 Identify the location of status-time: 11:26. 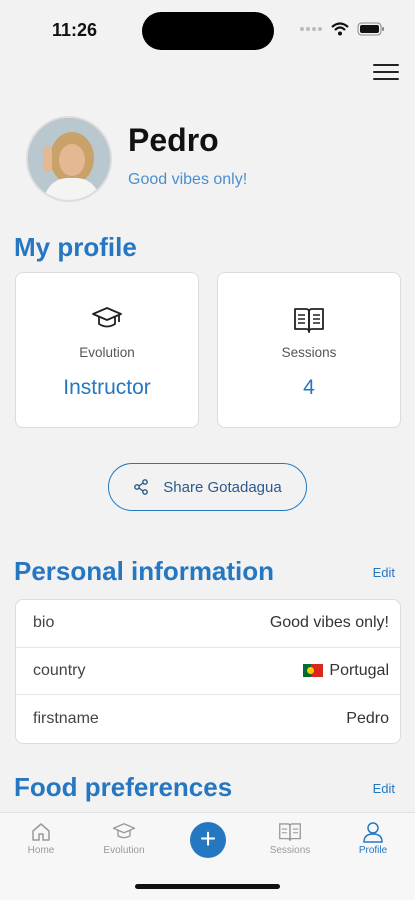
(75, 30).